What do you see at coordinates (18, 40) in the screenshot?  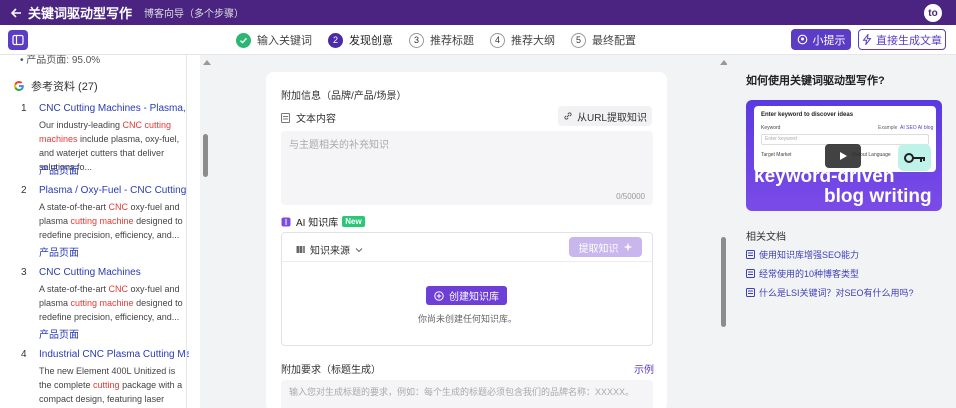 I see `sidebar-toggle-button` at bounding box center [18, 40].